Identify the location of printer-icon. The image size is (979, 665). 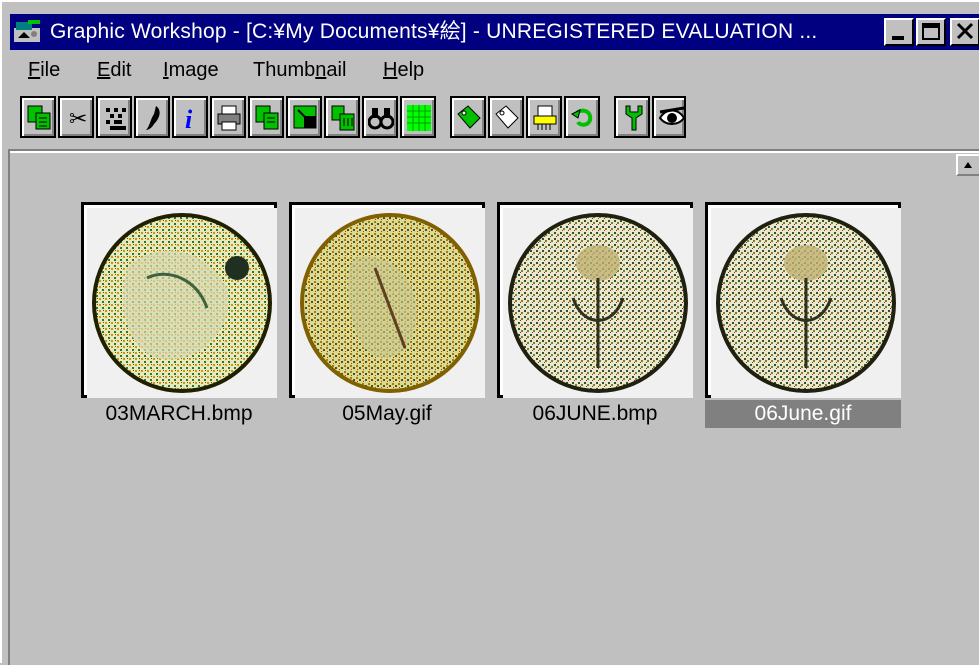
(229, 118).